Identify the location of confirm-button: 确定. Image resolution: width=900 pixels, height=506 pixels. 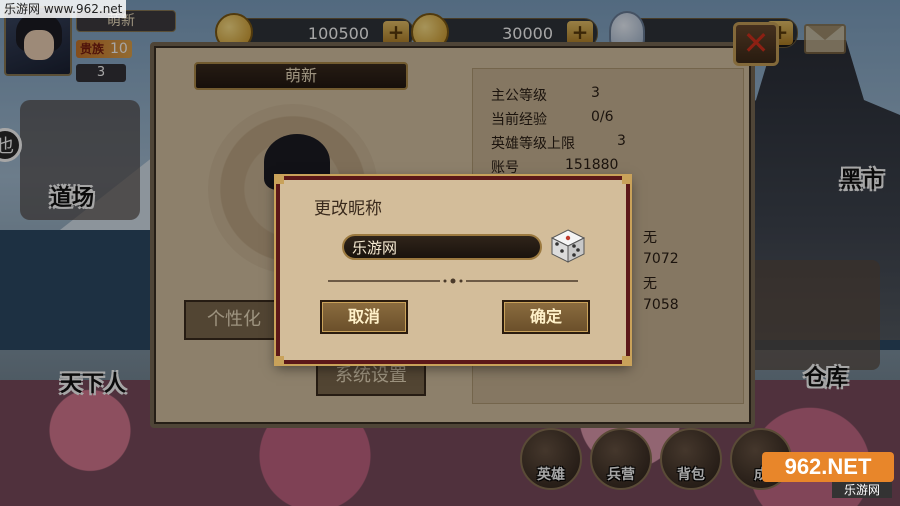
(546, 317).